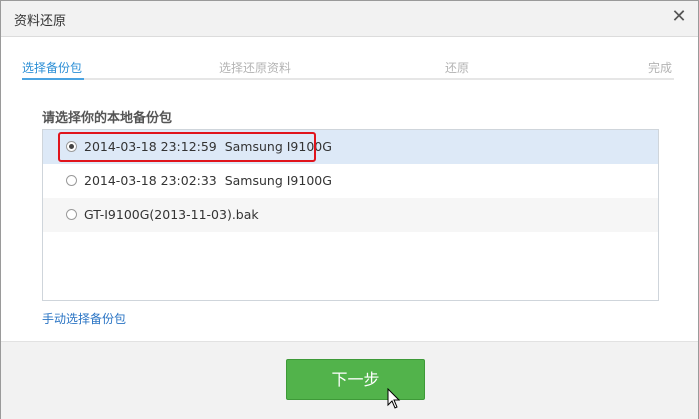  What do you see at coordinates (208, 180) in the screenshot?
I see `backup-item-label: 2014-03-18 23:02:33 Samsung I9100G` at bounding box center [208, 180].